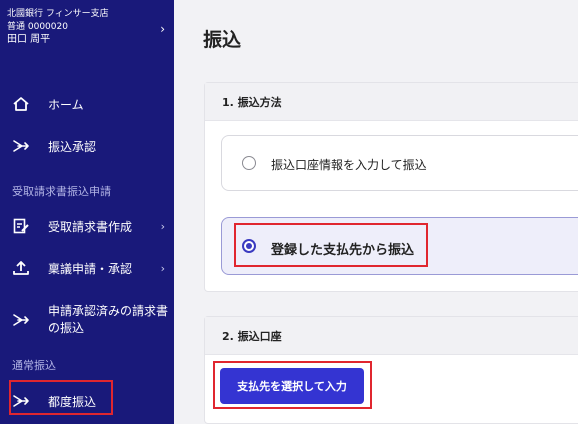 Image resolution: width=578 pixels, height=424 pixels. I want to click on account-switcher: 北國銀行 フィンサー支店 普通 0000020 田口 周平 ›, so click(87, 31).